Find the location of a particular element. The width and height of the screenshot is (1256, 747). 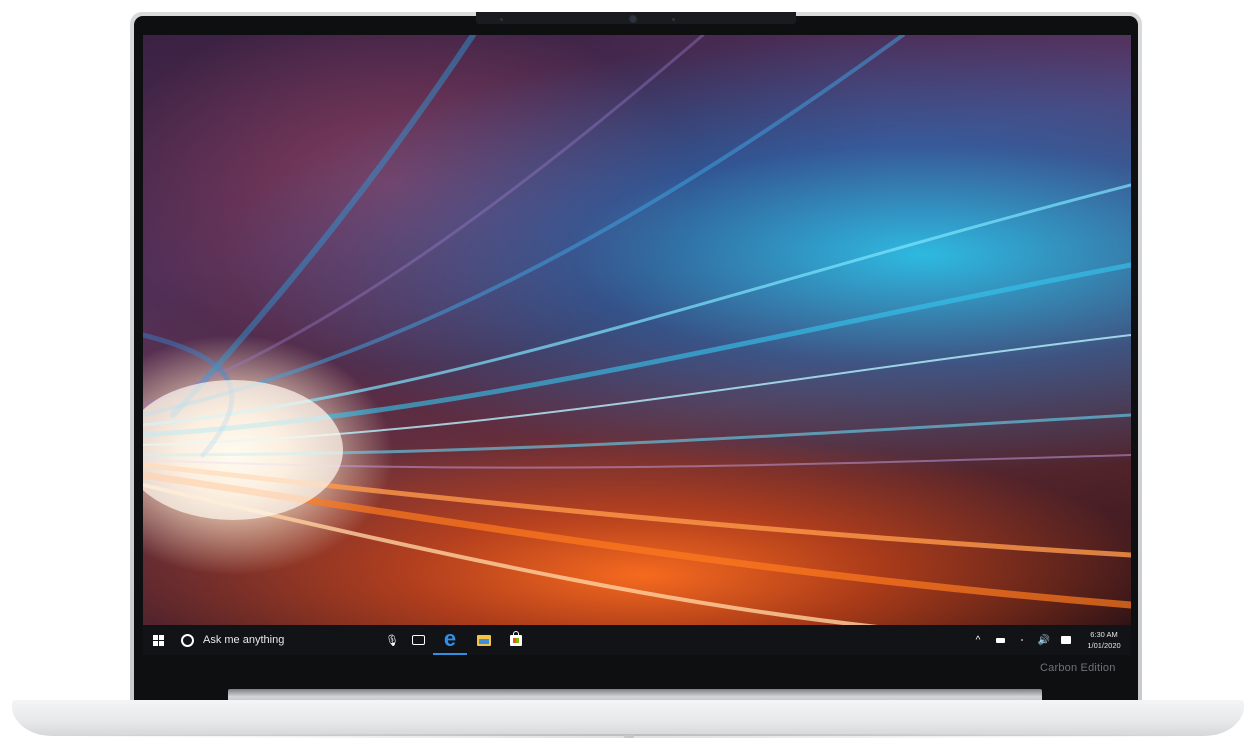

webcam-icon is located at coordinates (633, 19).